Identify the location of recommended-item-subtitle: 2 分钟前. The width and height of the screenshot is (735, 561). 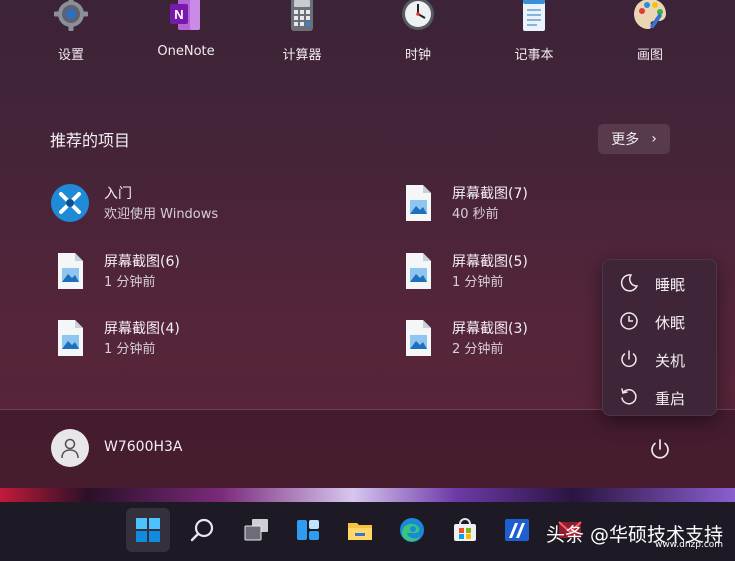
(478, 349).